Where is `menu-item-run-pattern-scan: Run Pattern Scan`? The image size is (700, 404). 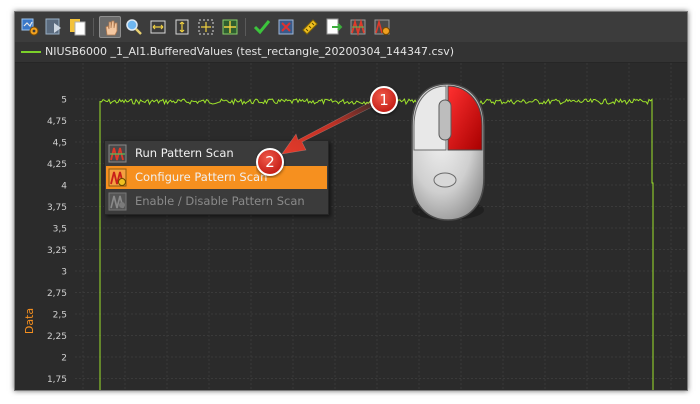 menu-item-run-pattern-scan: Run Pattern Scan is located at coordinates (216, 153).